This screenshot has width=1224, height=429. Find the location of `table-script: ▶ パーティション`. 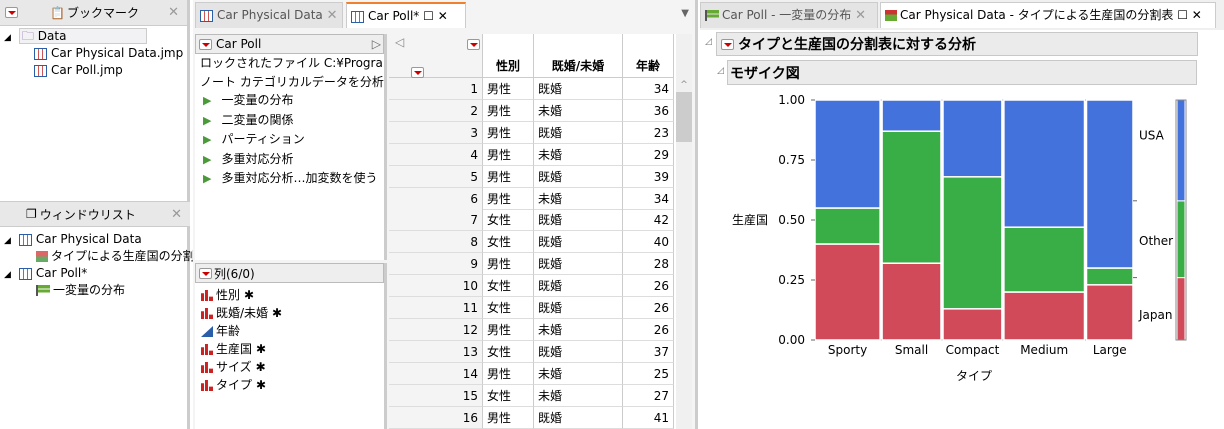

table-script: ▶ パーティション is located at coordinates (289, 141).